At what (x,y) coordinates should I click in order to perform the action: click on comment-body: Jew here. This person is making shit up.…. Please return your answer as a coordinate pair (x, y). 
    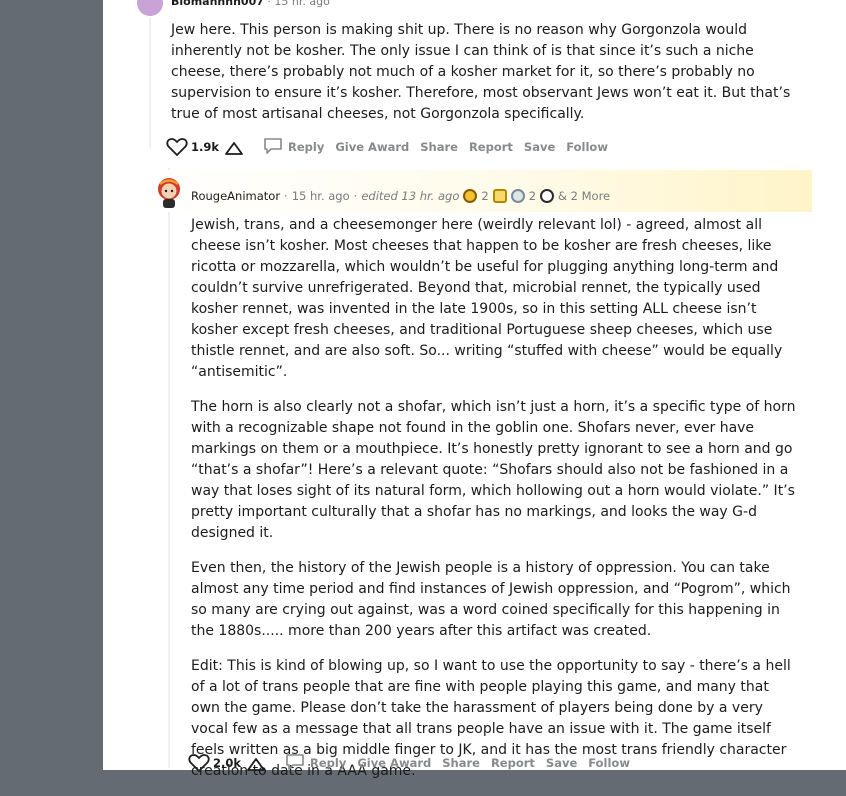
    Looking at the image, I should click on (481, 72).